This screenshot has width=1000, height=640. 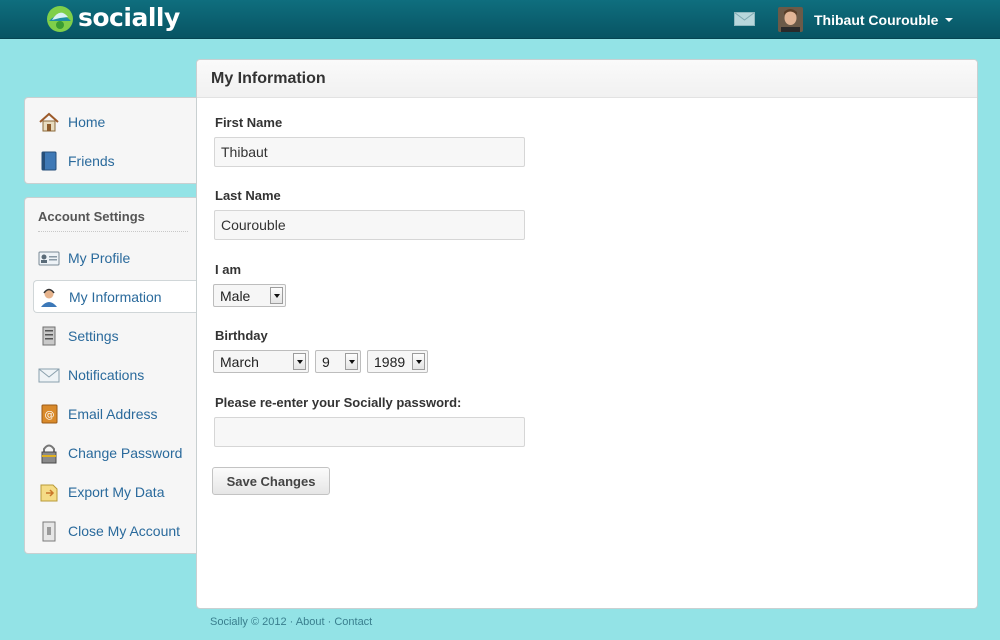 I want to click on sidebar-item-my-profile: My Profile, so click(x=111, y=258).